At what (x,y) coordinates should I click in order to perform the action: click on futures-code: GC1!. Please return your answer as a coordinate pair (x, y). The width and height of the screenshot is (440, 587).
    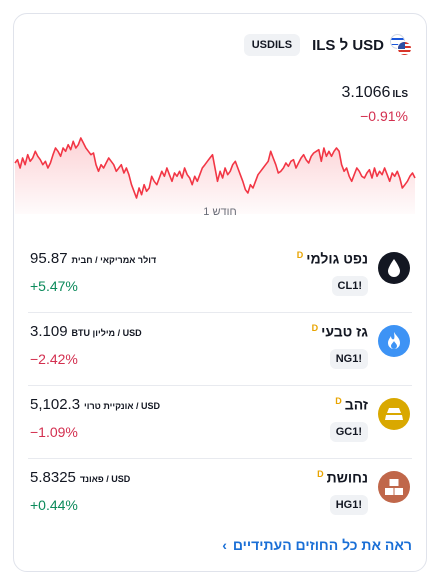
    Looking at the image, I should click on (348, 432).